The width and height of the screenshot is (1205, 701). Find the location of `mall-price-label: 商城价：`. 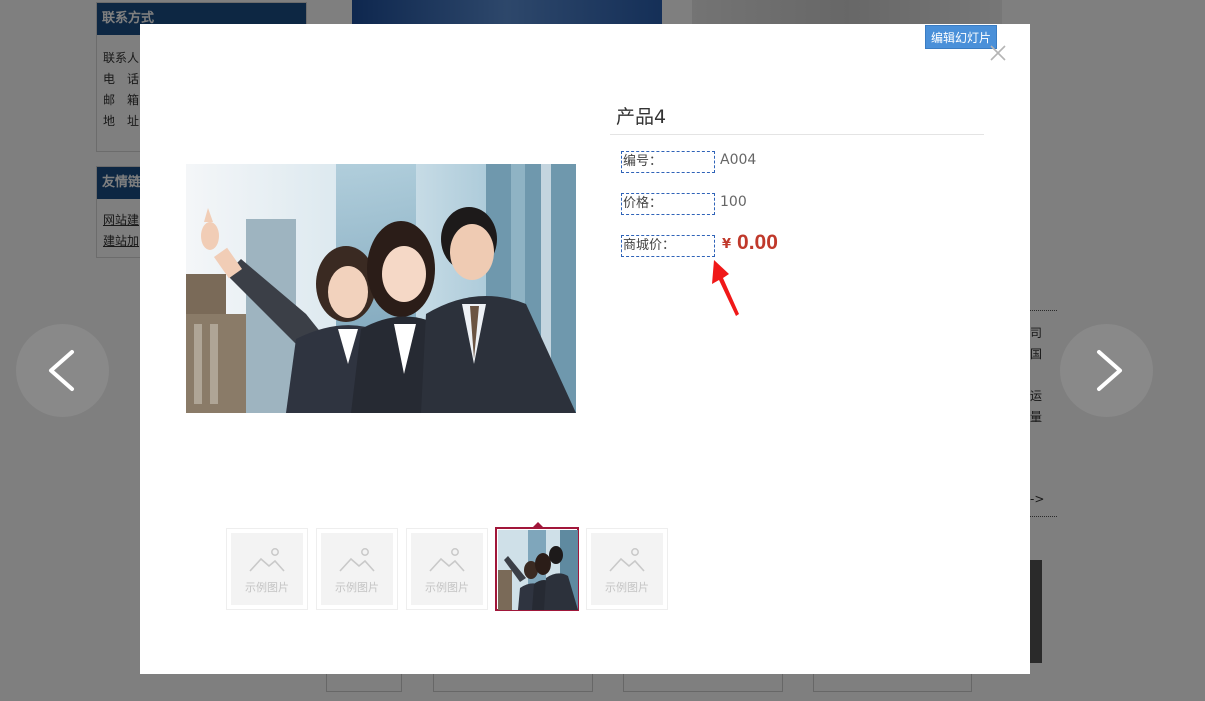

mall-price-label: 商城价： is located at coordinates (668, 246).